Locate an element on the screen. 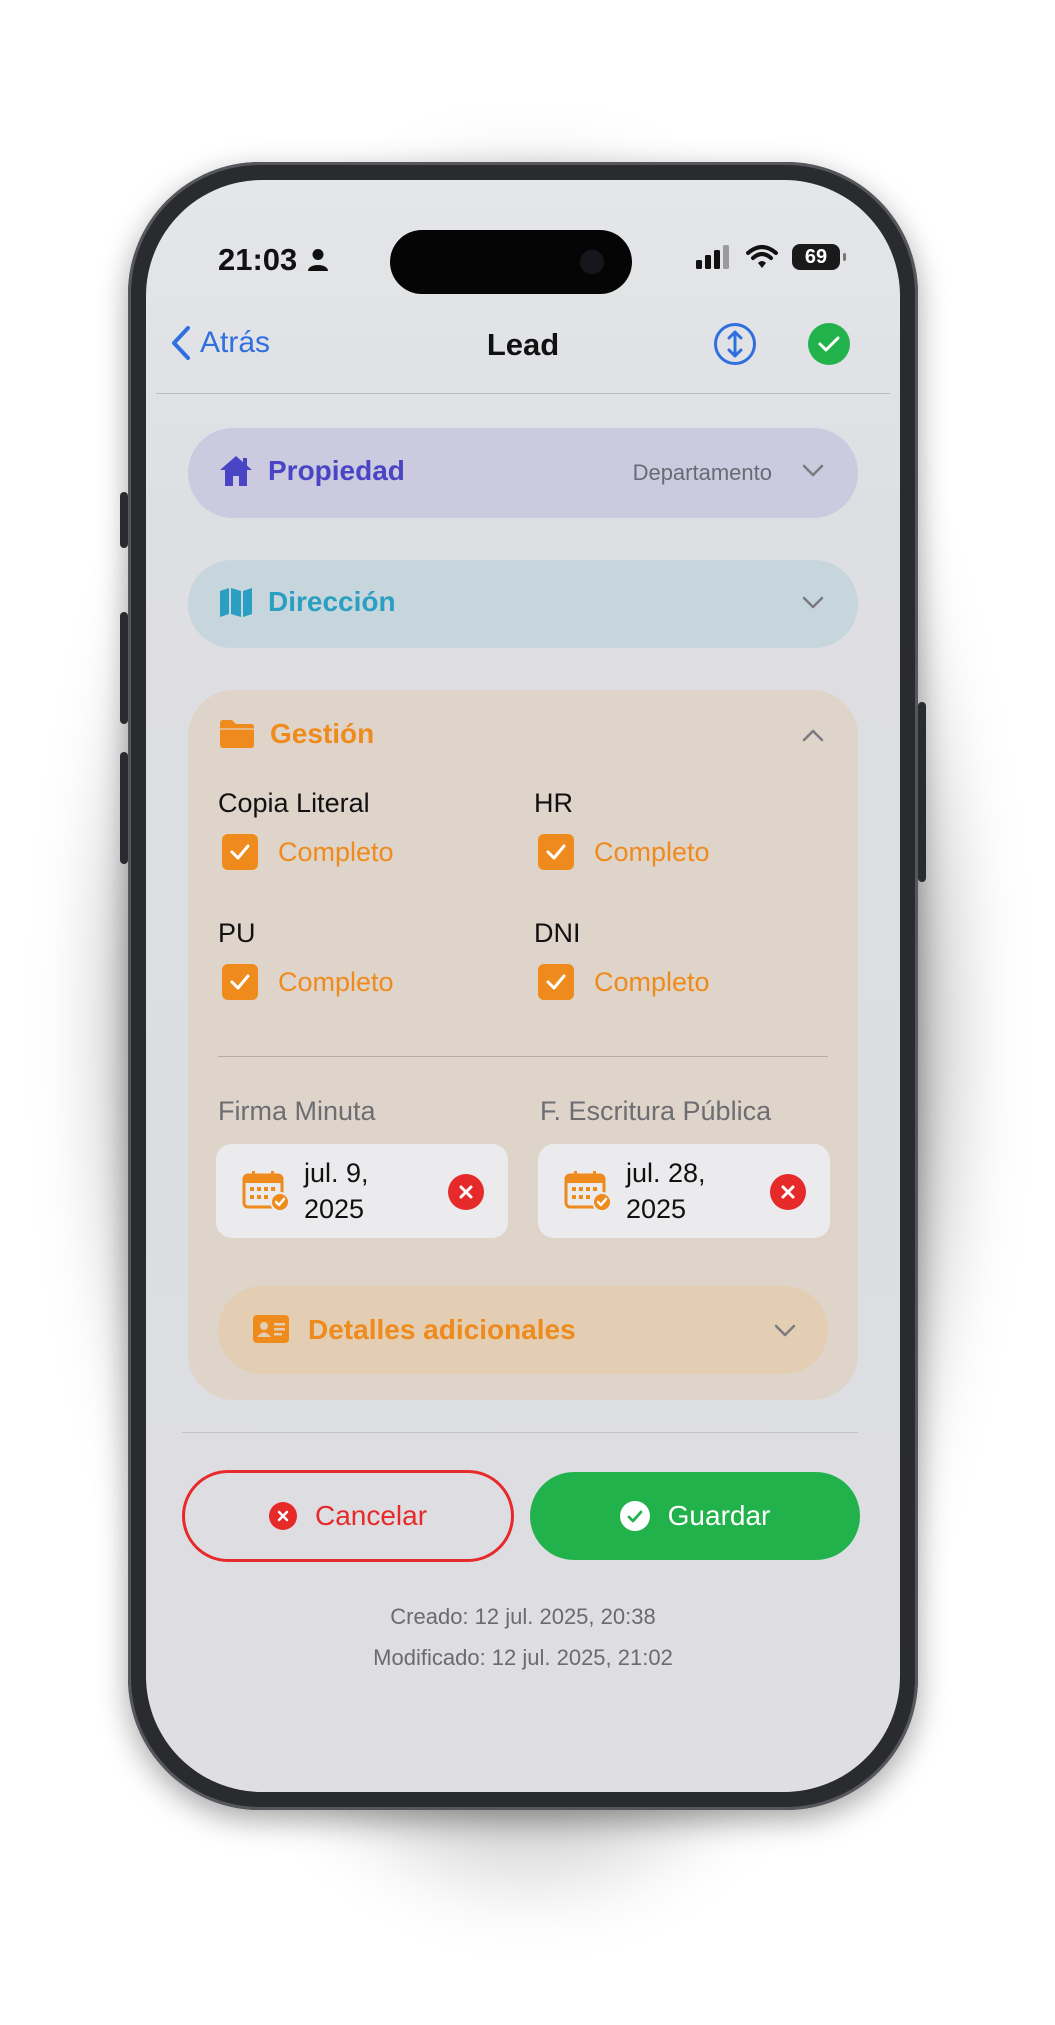 The width and height of the screenshot is (1055, 2025). power-button is located at coordinates (922, 792).